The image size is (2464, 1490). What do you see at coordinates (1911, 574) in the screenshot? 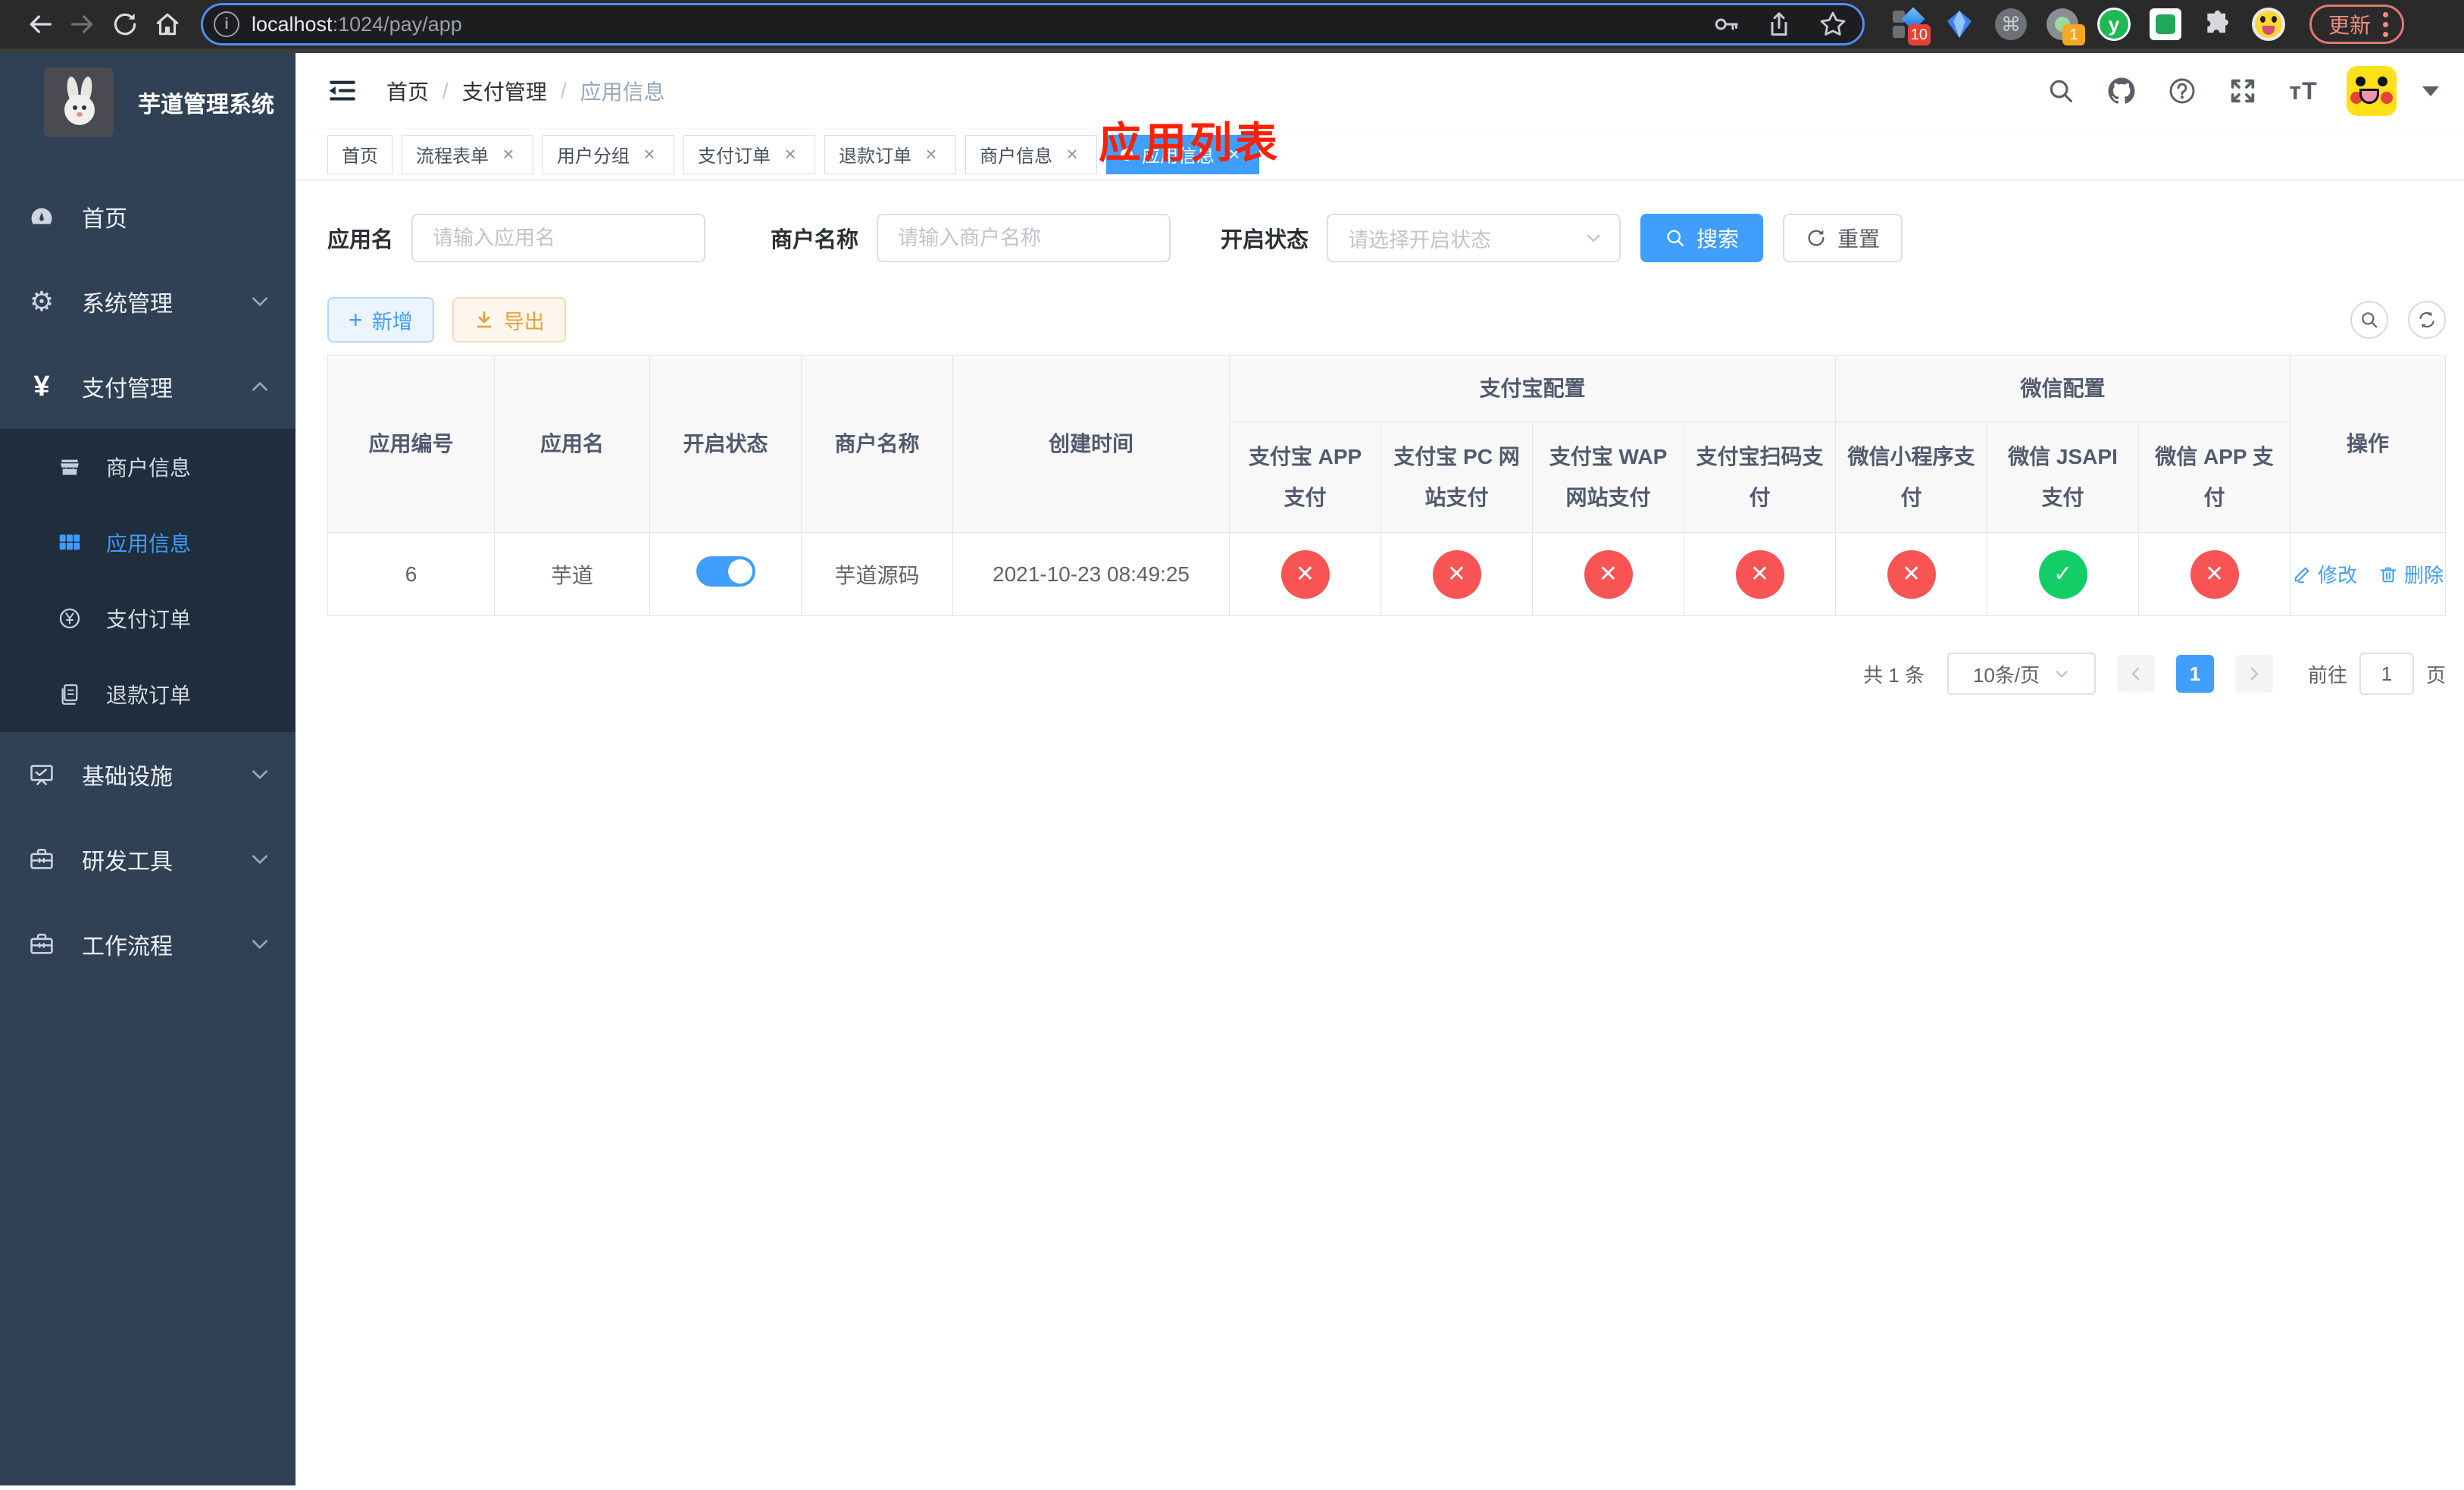
I see `wx-lite-status-icon: ✕` at bounding box center [1911, 574].